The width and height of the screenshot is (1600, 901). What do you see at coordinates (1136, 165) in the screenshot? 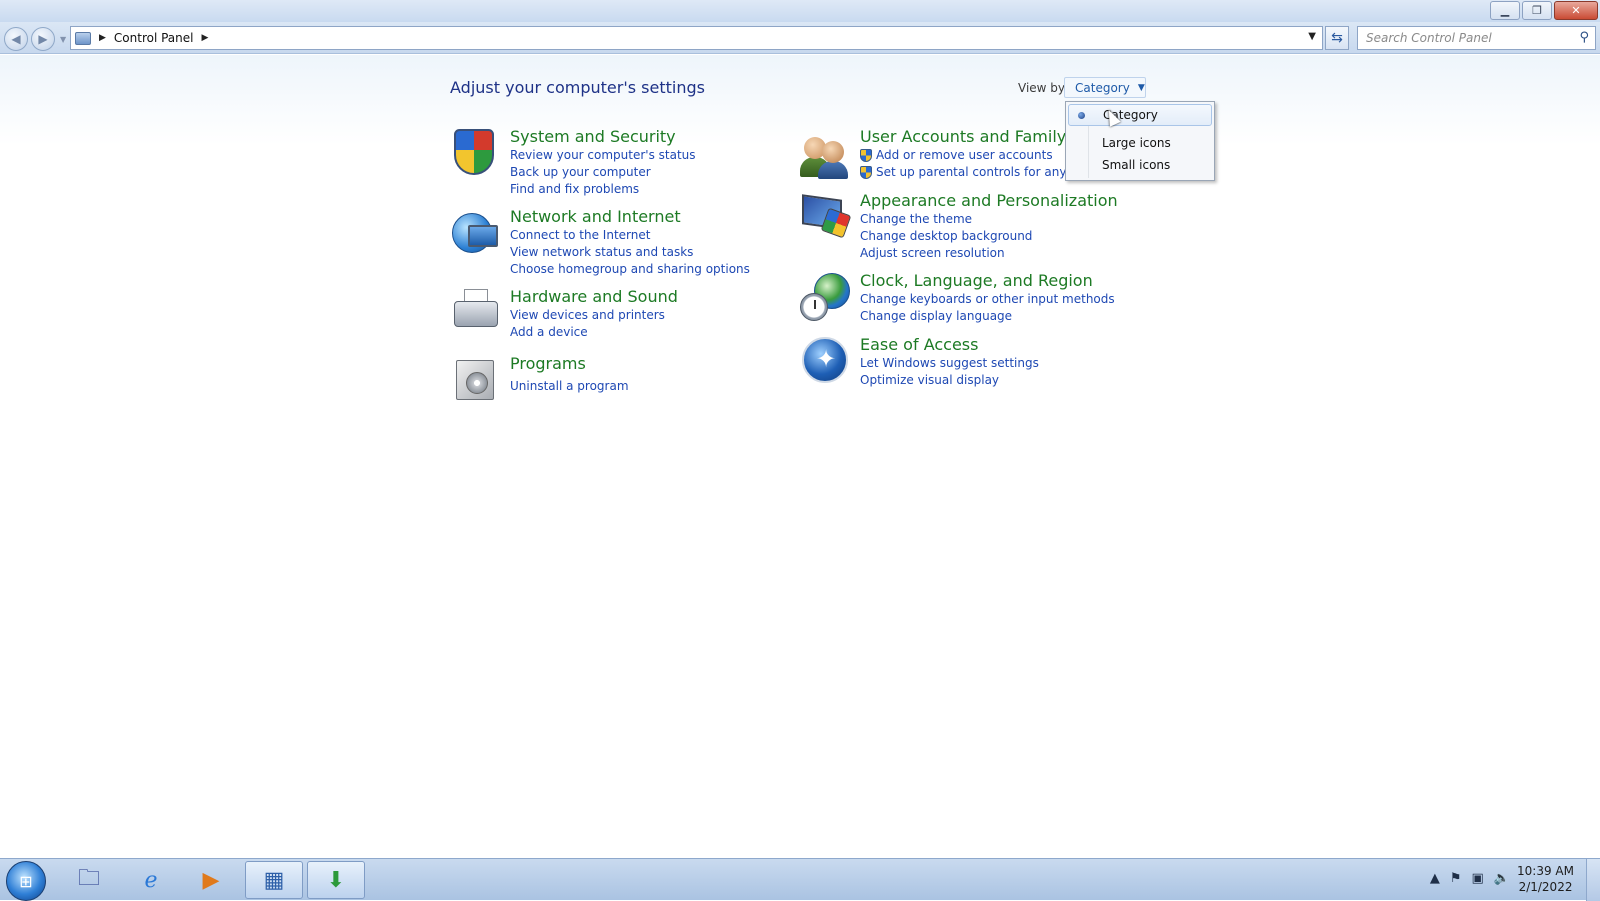
I see `menu-item-label: Small icons` at bounding box center [1136, 165].